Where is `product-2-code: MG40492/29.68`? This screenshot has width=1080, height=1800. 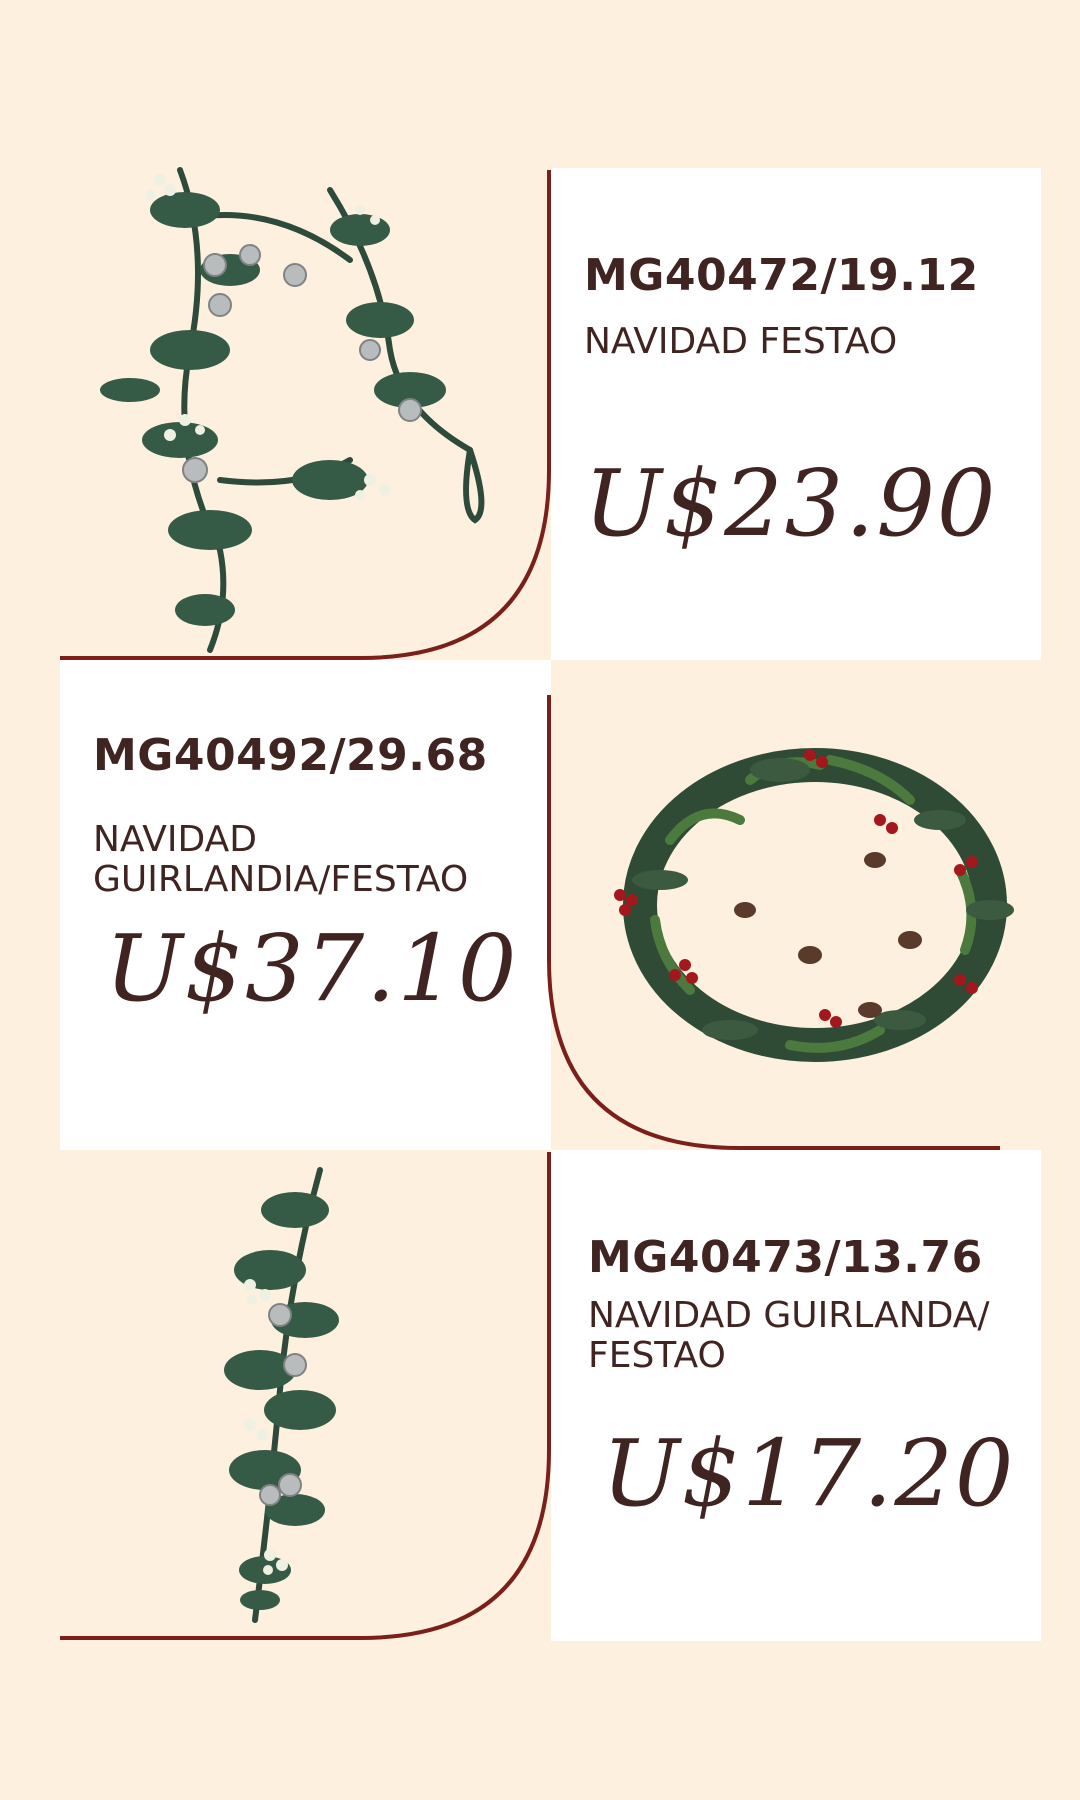
product-2-code: MG40492/29.68 is located at coordinates (290, 755).